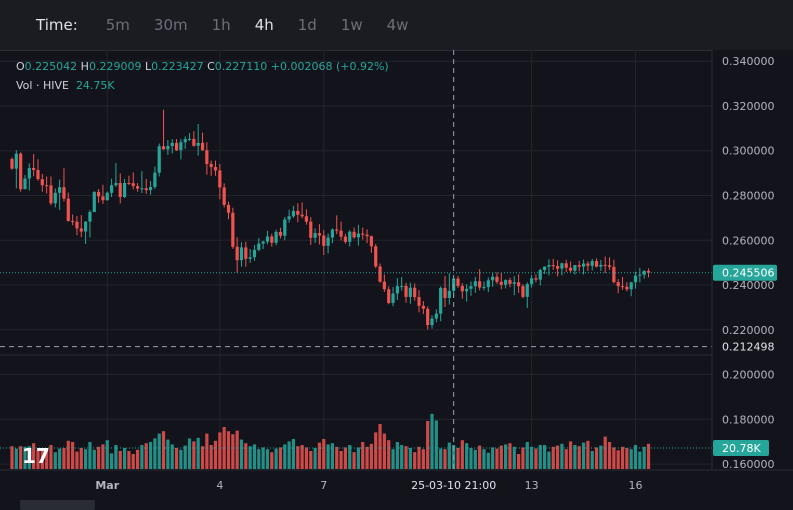 This screenshot has width=793, height=510. Describe the element at coordinates (330, 441) in the screenshot. I see `volume-bars` at that location.